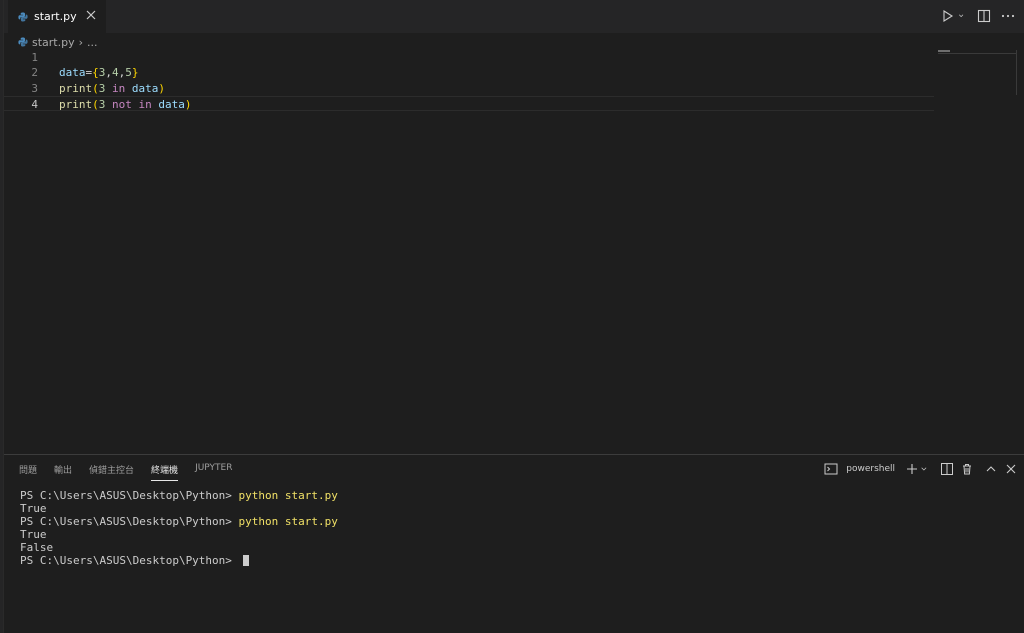 The height and width of the screenshot is (633, 1024). What do you see at coordinates (34, 104) in the screenshot?
I see `line-number: 4` at bounding box center [34, 104].